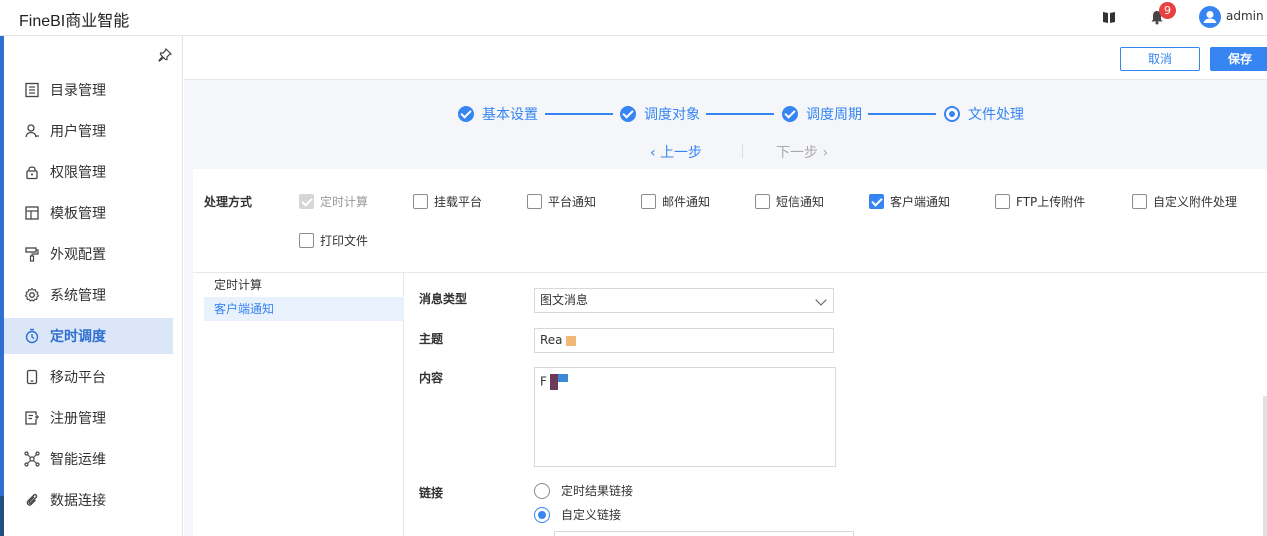 Image resolution: width=1267 pixels, height=536 pixels. What do you see at coordinates (78, 419) in the screenshot?
I see `sidebar-item-label: 注册管理` at bounding box center [78, 419].